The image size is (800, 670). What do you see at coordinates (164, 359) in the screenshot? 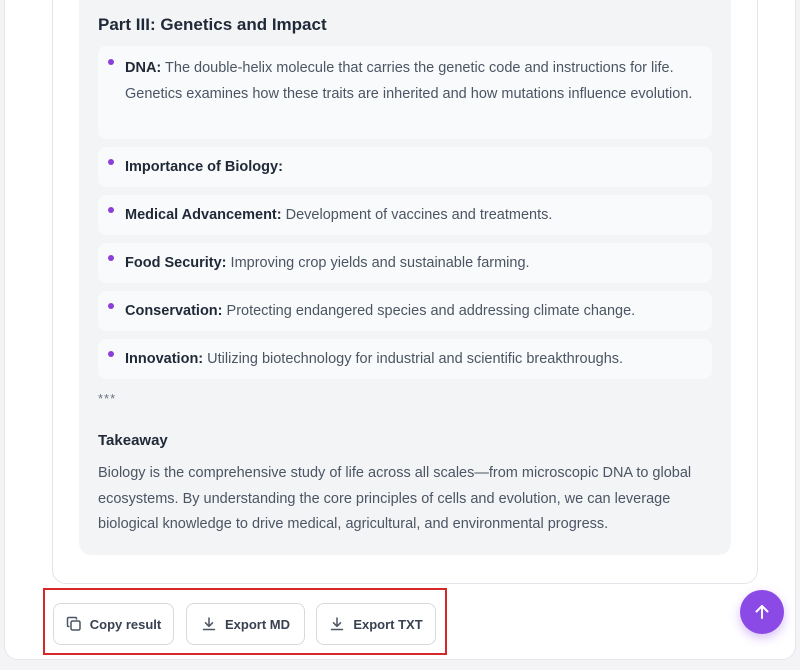
I see `list-item-term: Innovation:` at bounding box center [164, 359].